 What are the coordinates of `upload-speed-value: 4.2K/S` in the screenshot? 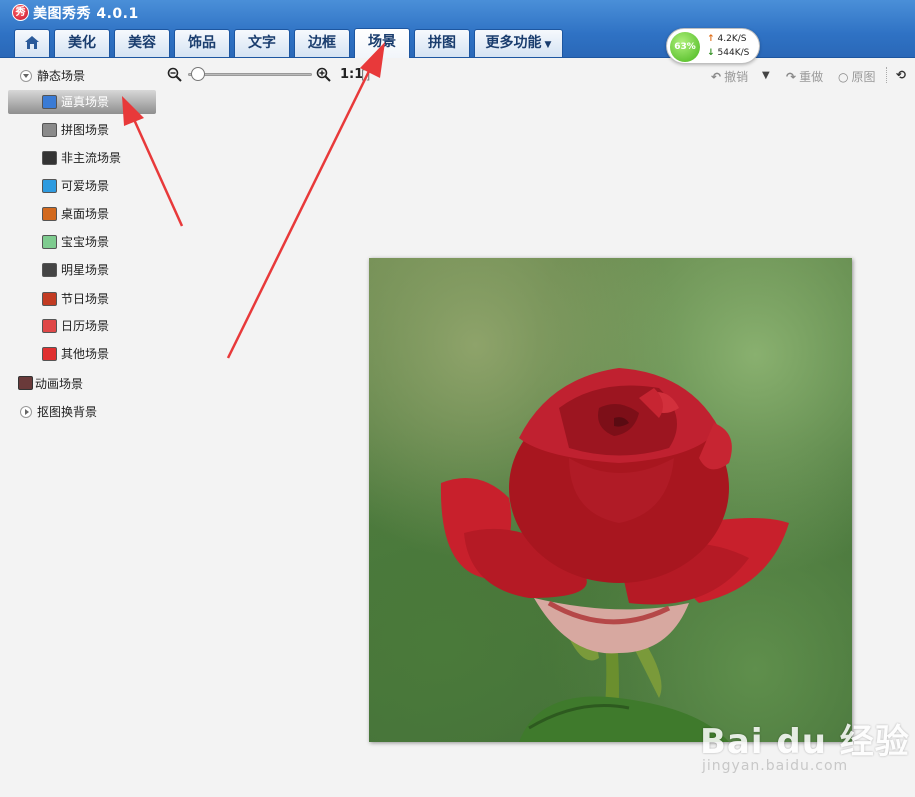 It's located at (732, 39).